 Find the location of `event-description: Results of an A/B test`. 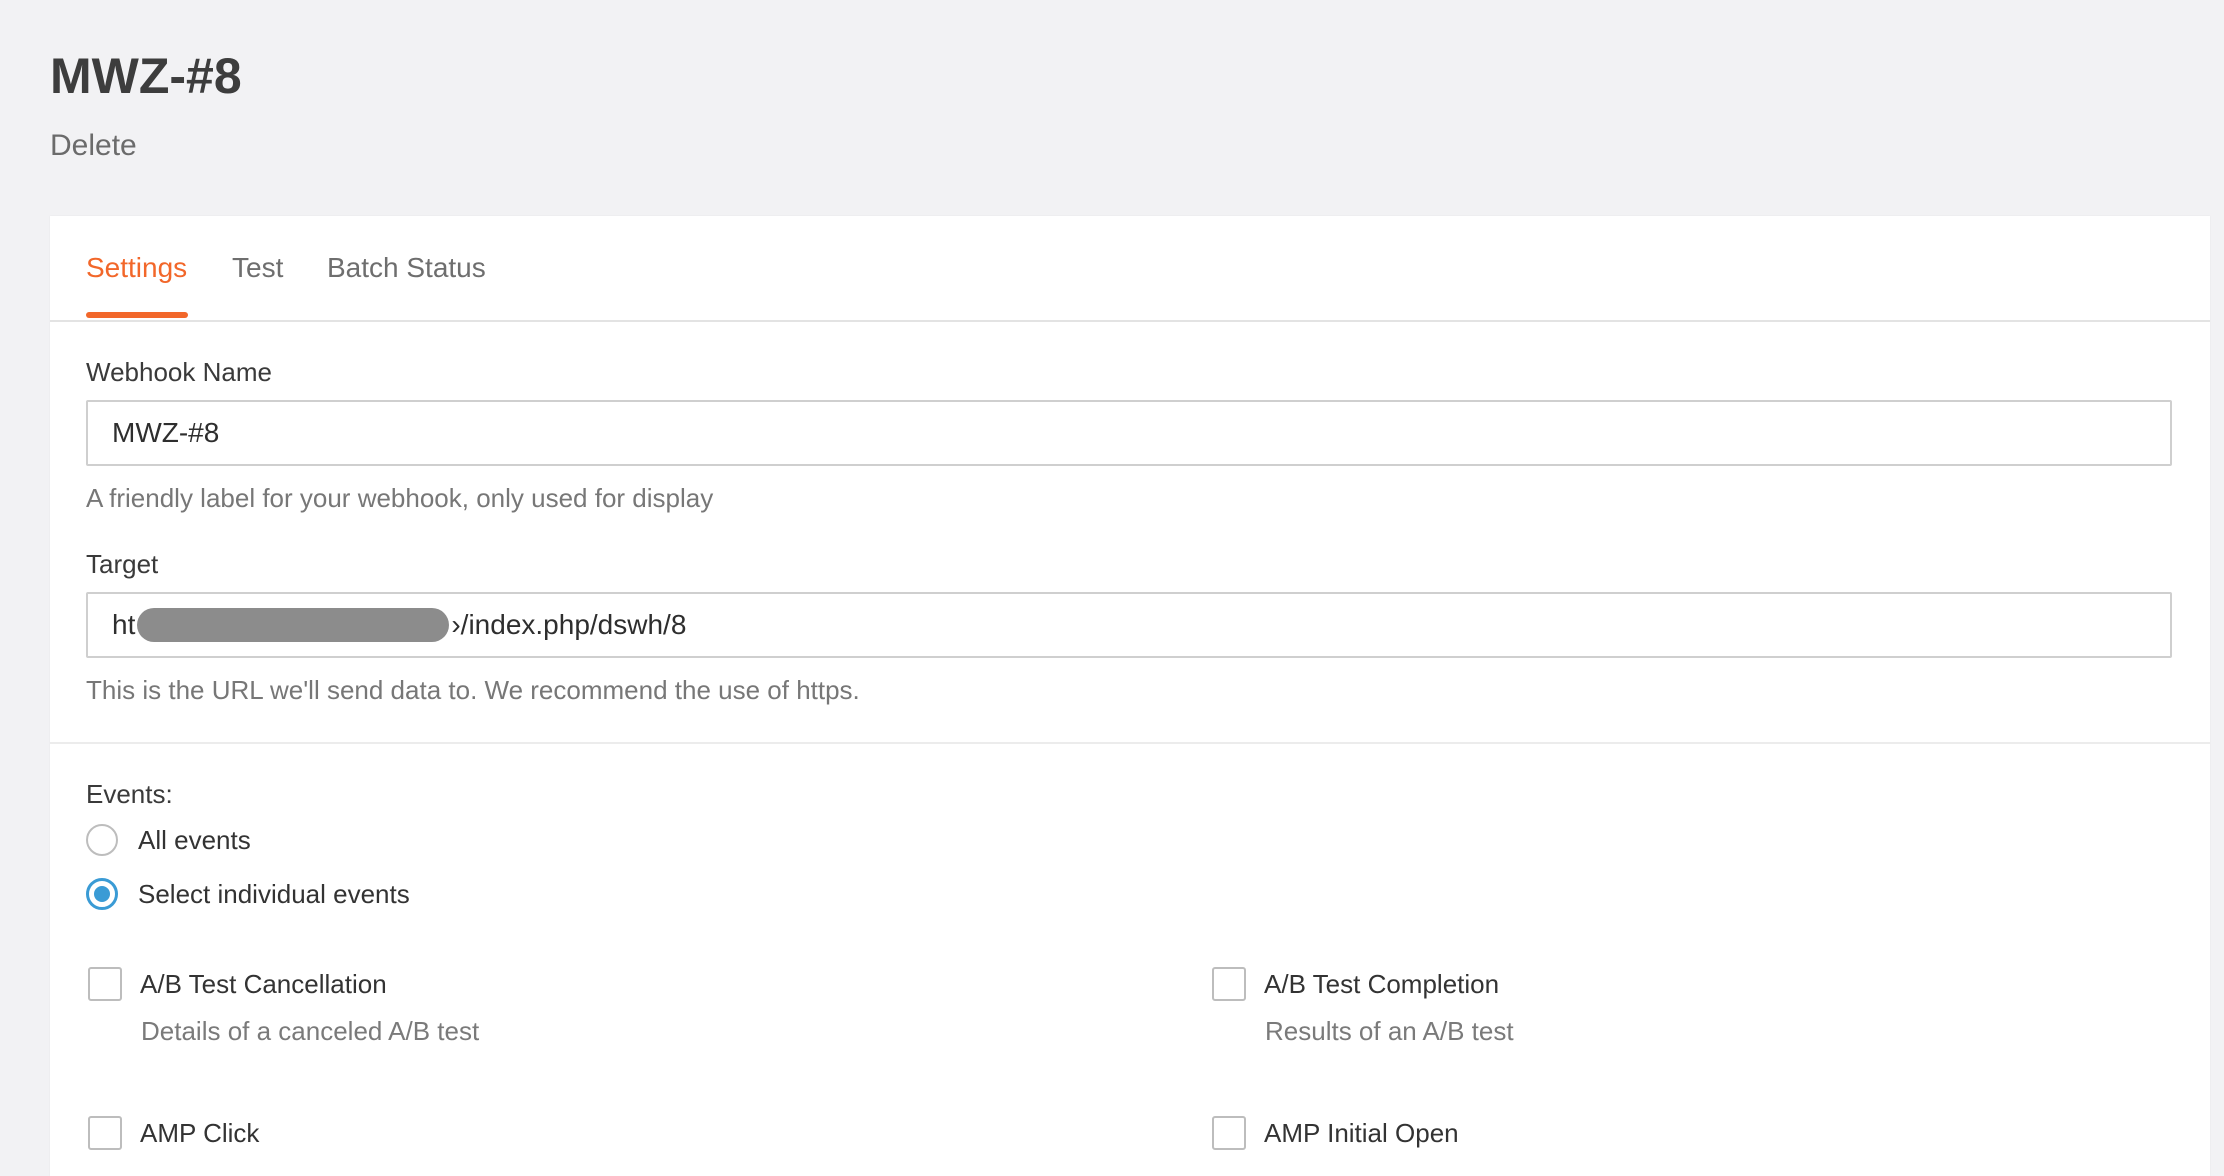

event-description: Results of an A/B test is located at coordinates (1389, 1031).